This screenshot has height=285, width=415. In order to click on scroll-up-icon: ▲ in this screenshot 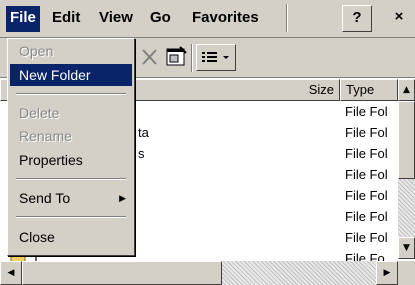, I will do `click(406, 90)`.